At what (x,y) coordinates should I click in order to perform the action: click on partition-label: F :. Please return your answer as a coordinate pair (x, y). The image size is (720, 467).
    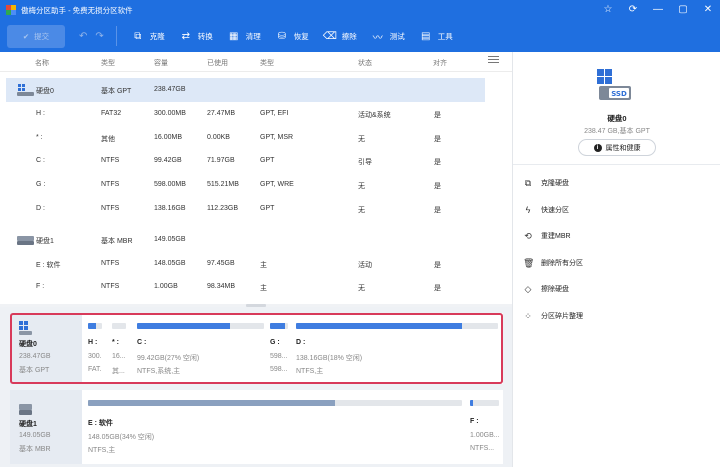
    Looking at the image, I should click on (474, 421).